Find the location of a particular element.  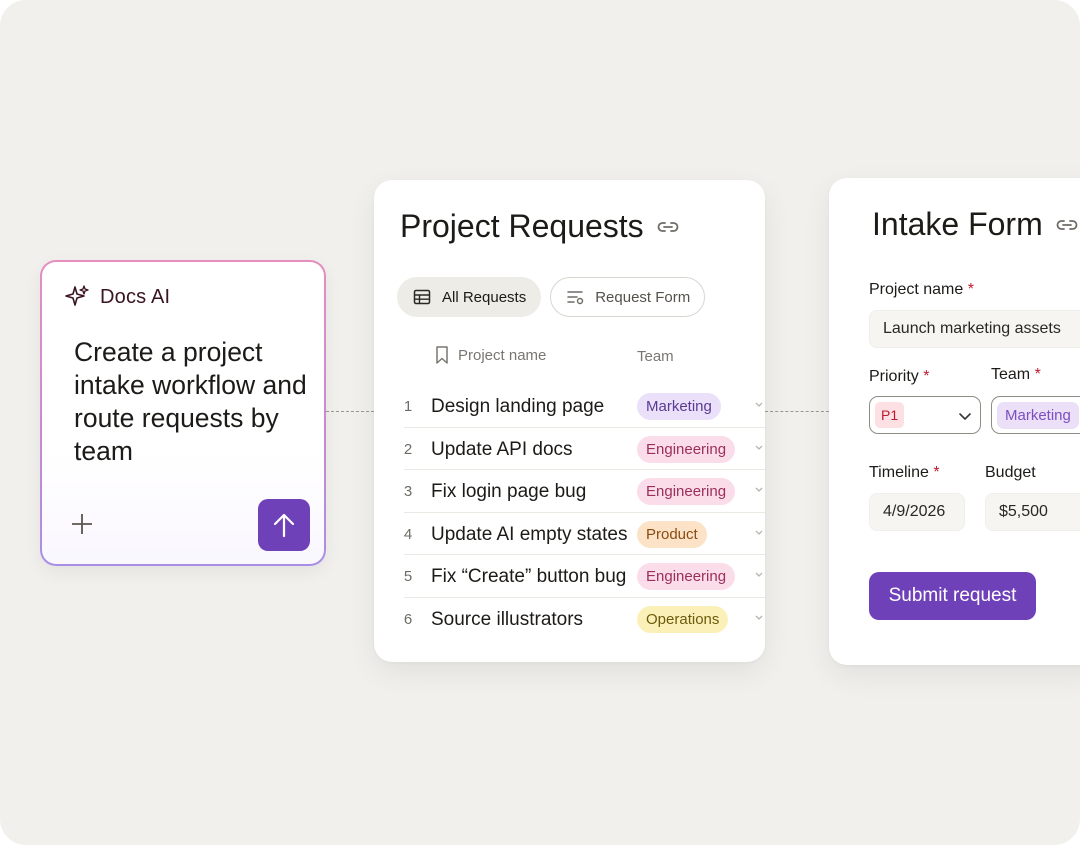

table-row: 2 Update API docs Engineering is located at coordinates (569, 449).